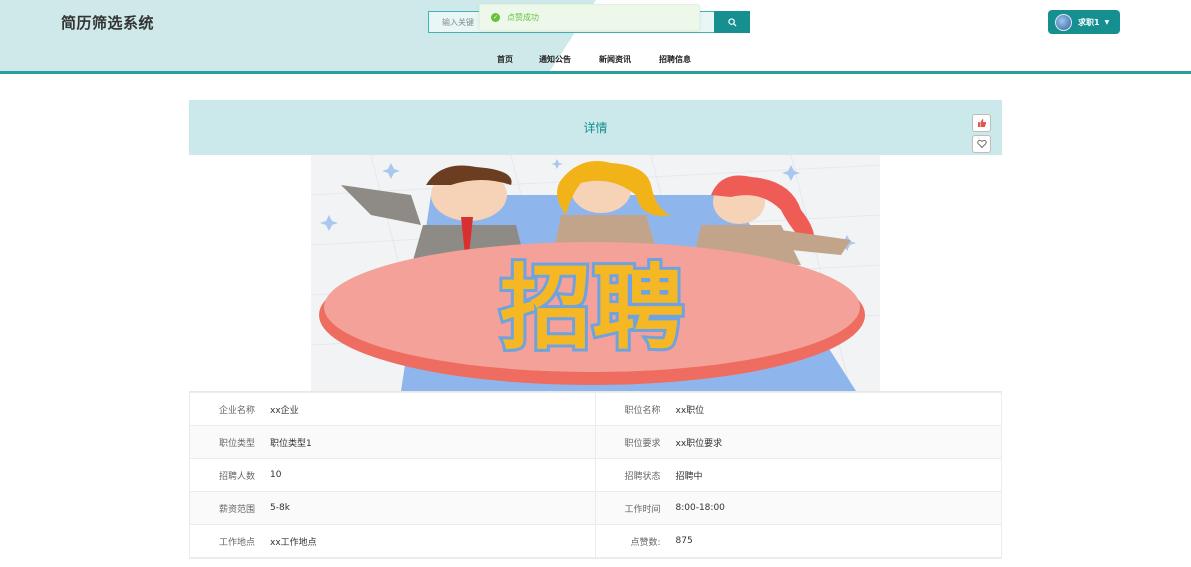 This screenshot has width=1191, height=567. What do you see at coordinates (642, 509) in the screenshot?
I see `field-label: 工作时间` at bounding box center [642, 509].